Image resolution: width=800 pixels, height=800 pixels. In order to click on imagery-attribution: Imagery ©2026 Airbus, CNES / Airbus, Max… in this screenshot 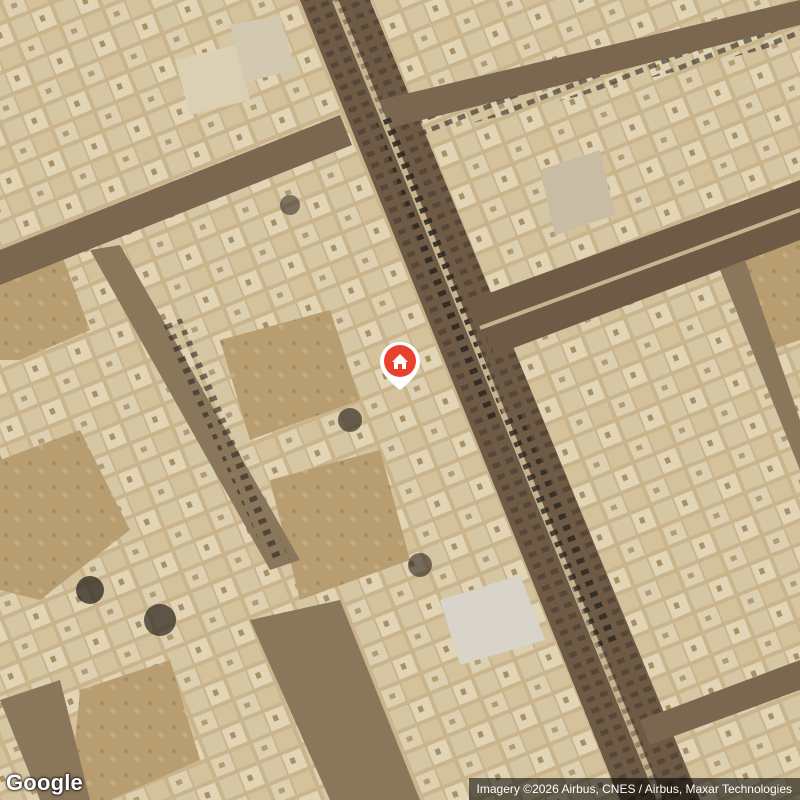, I will do `click(634, 789)`.